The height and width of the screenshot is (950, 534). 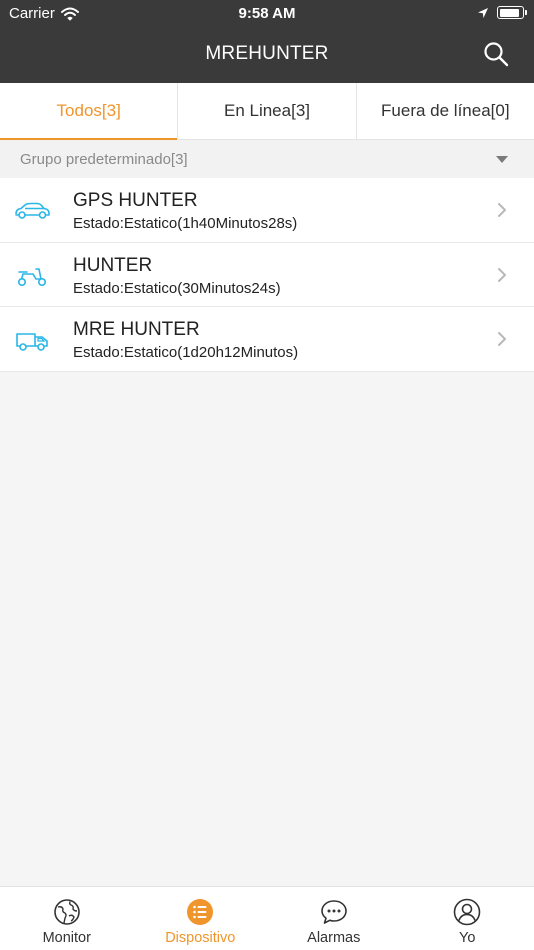 What do you see at coordinates (32, 276) in the screenshot?
I see `scooter-icon` at bounding box center [32, 276].